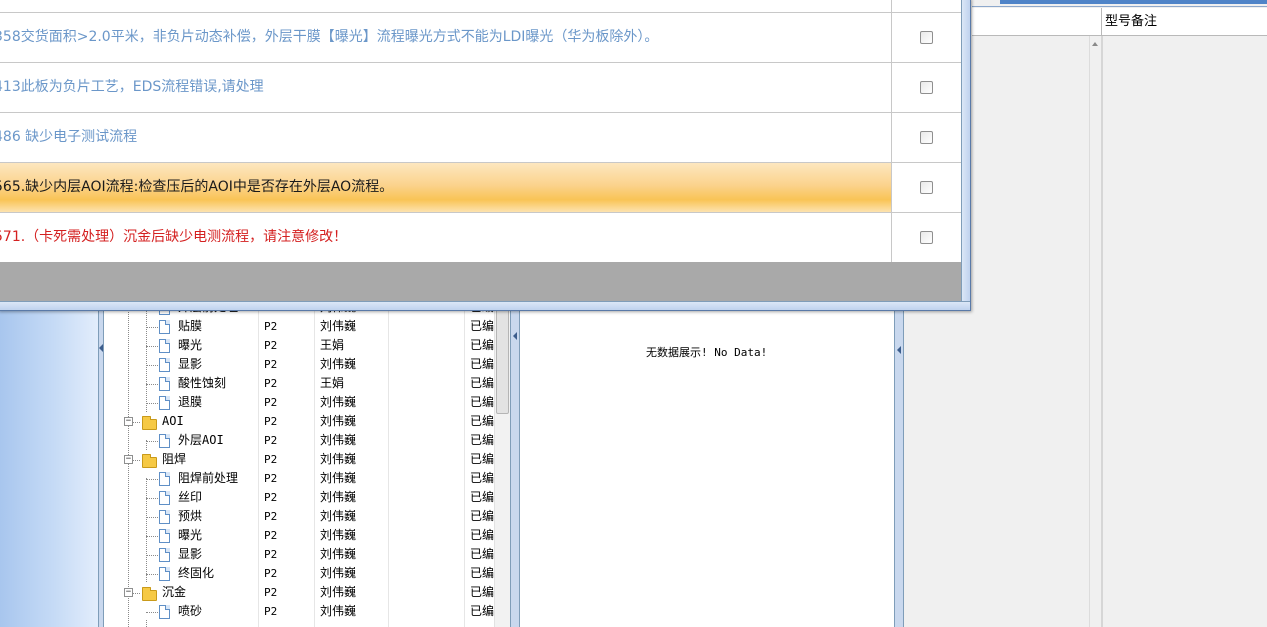  I want to click on tree-item-name: 曝光, so click(190, 345).